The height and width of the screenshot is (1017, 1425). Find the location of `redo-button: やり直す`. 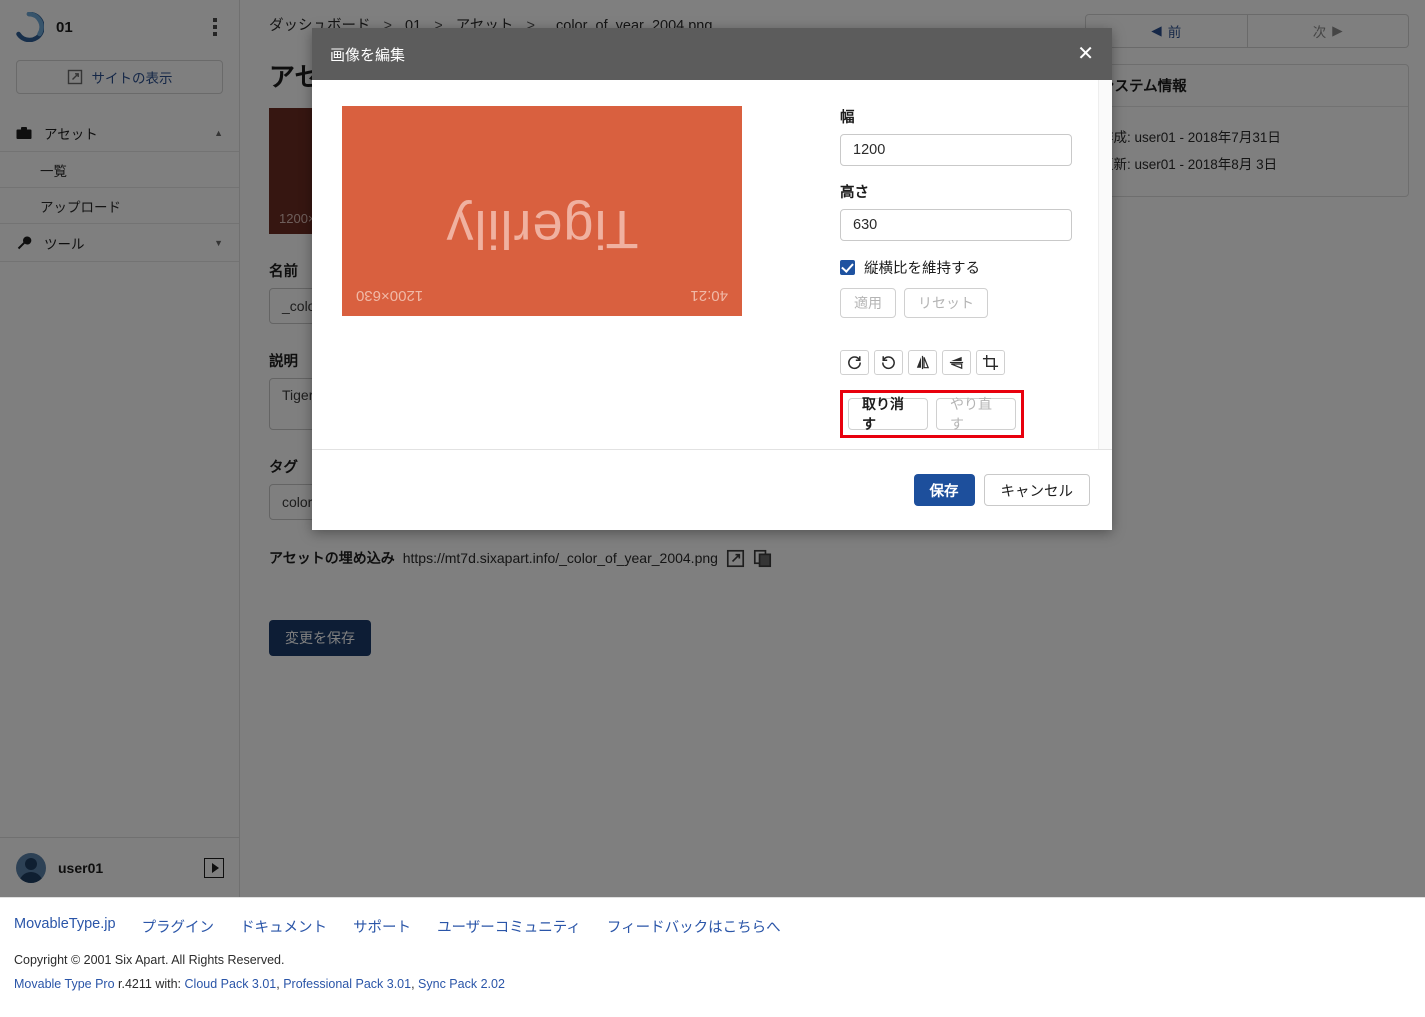

redo-button: やり直す is located at coordinates (976, 414).